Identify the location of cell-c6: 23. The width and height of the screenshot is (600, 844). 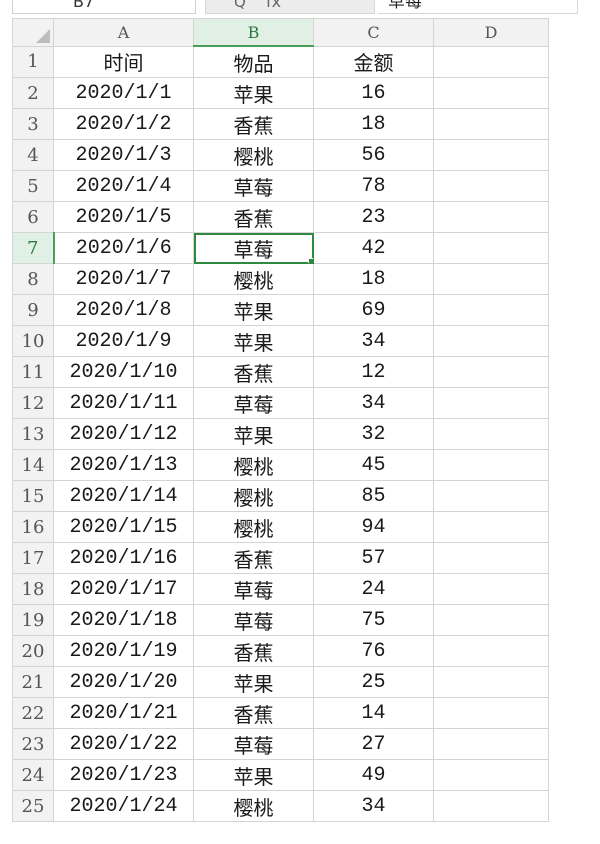
(373, 217).